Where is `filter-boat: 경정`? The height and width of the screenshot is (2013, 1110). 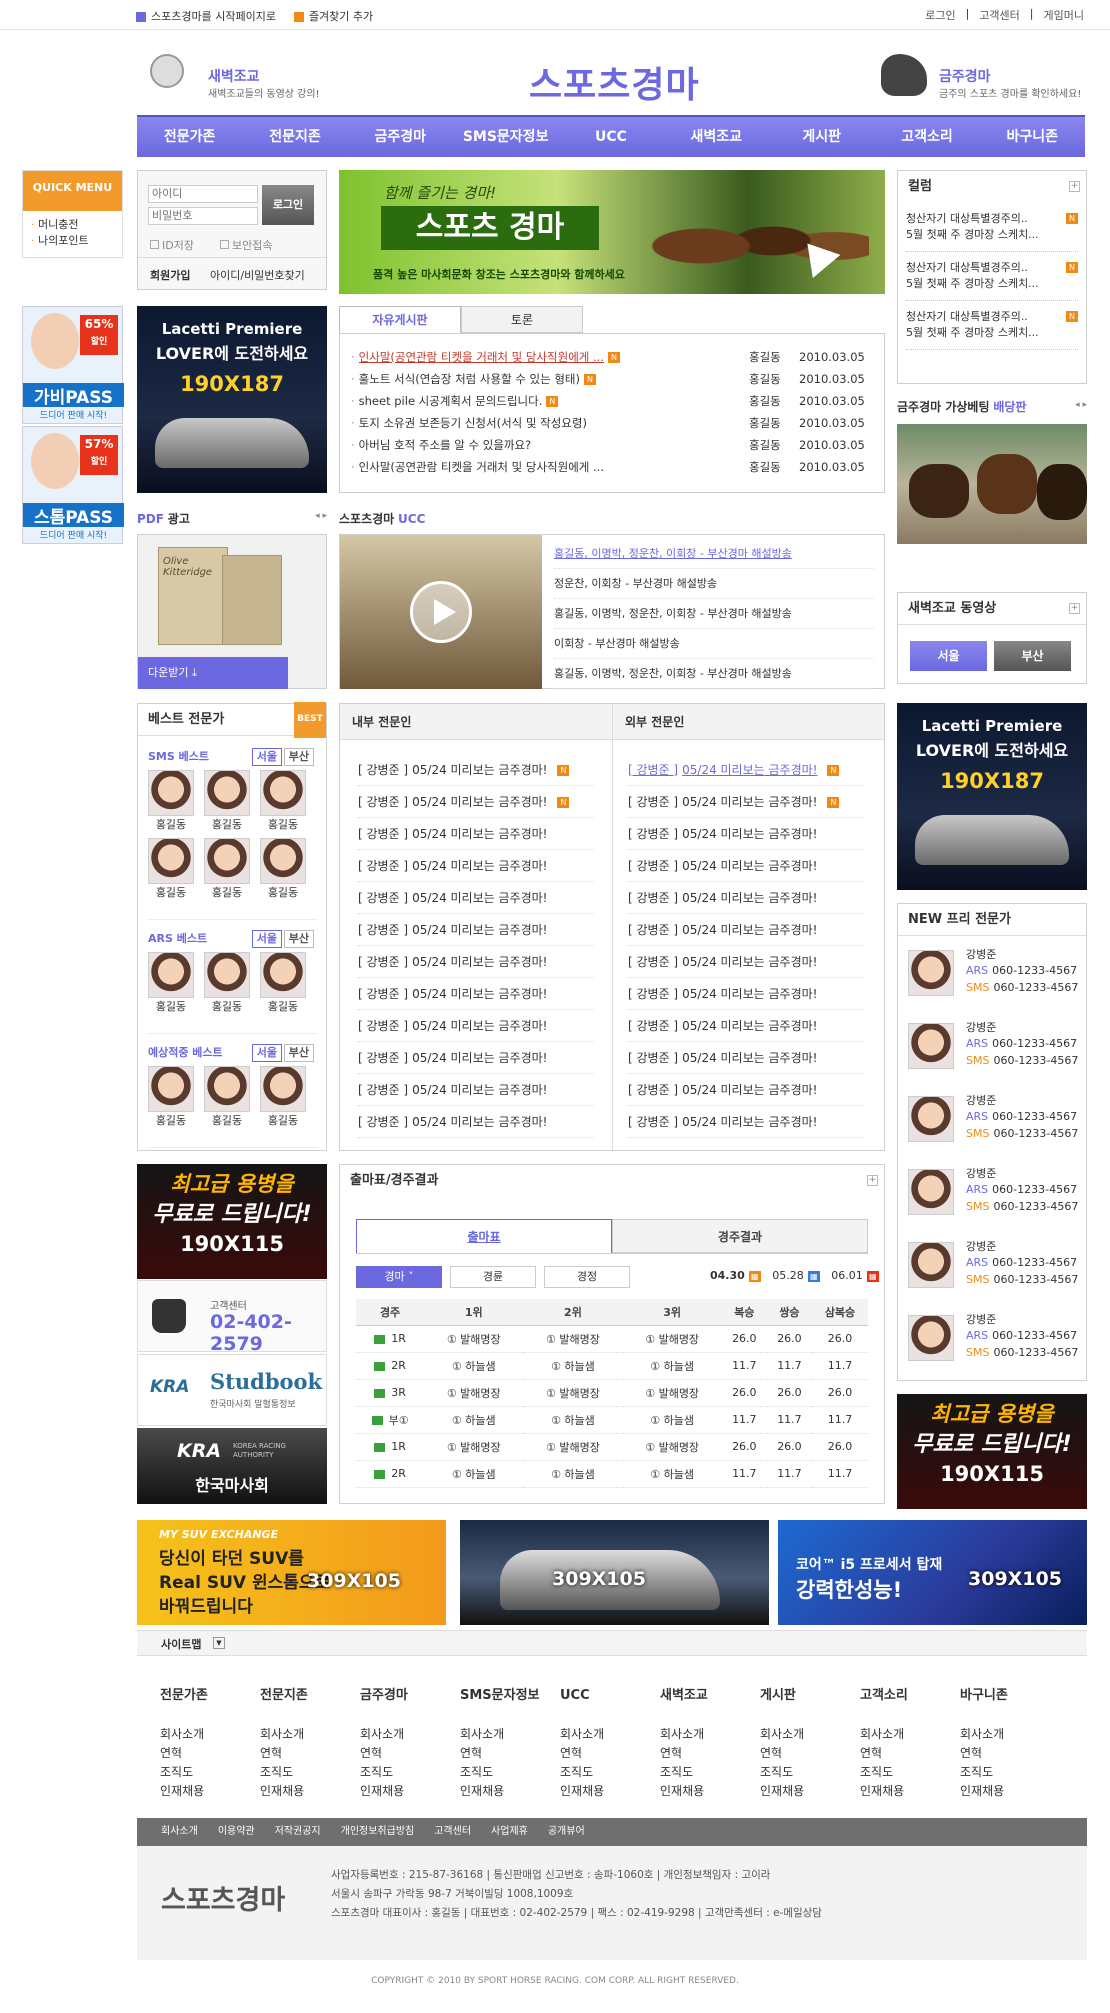 filter-boat: 경정 is located at coordinates (587, 1277).